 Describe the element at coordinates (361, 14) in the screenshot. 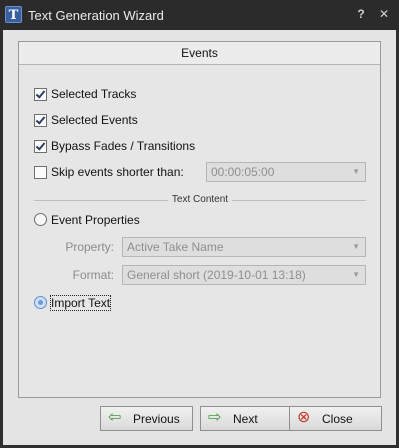

I see `help-icon: ?` at that location.